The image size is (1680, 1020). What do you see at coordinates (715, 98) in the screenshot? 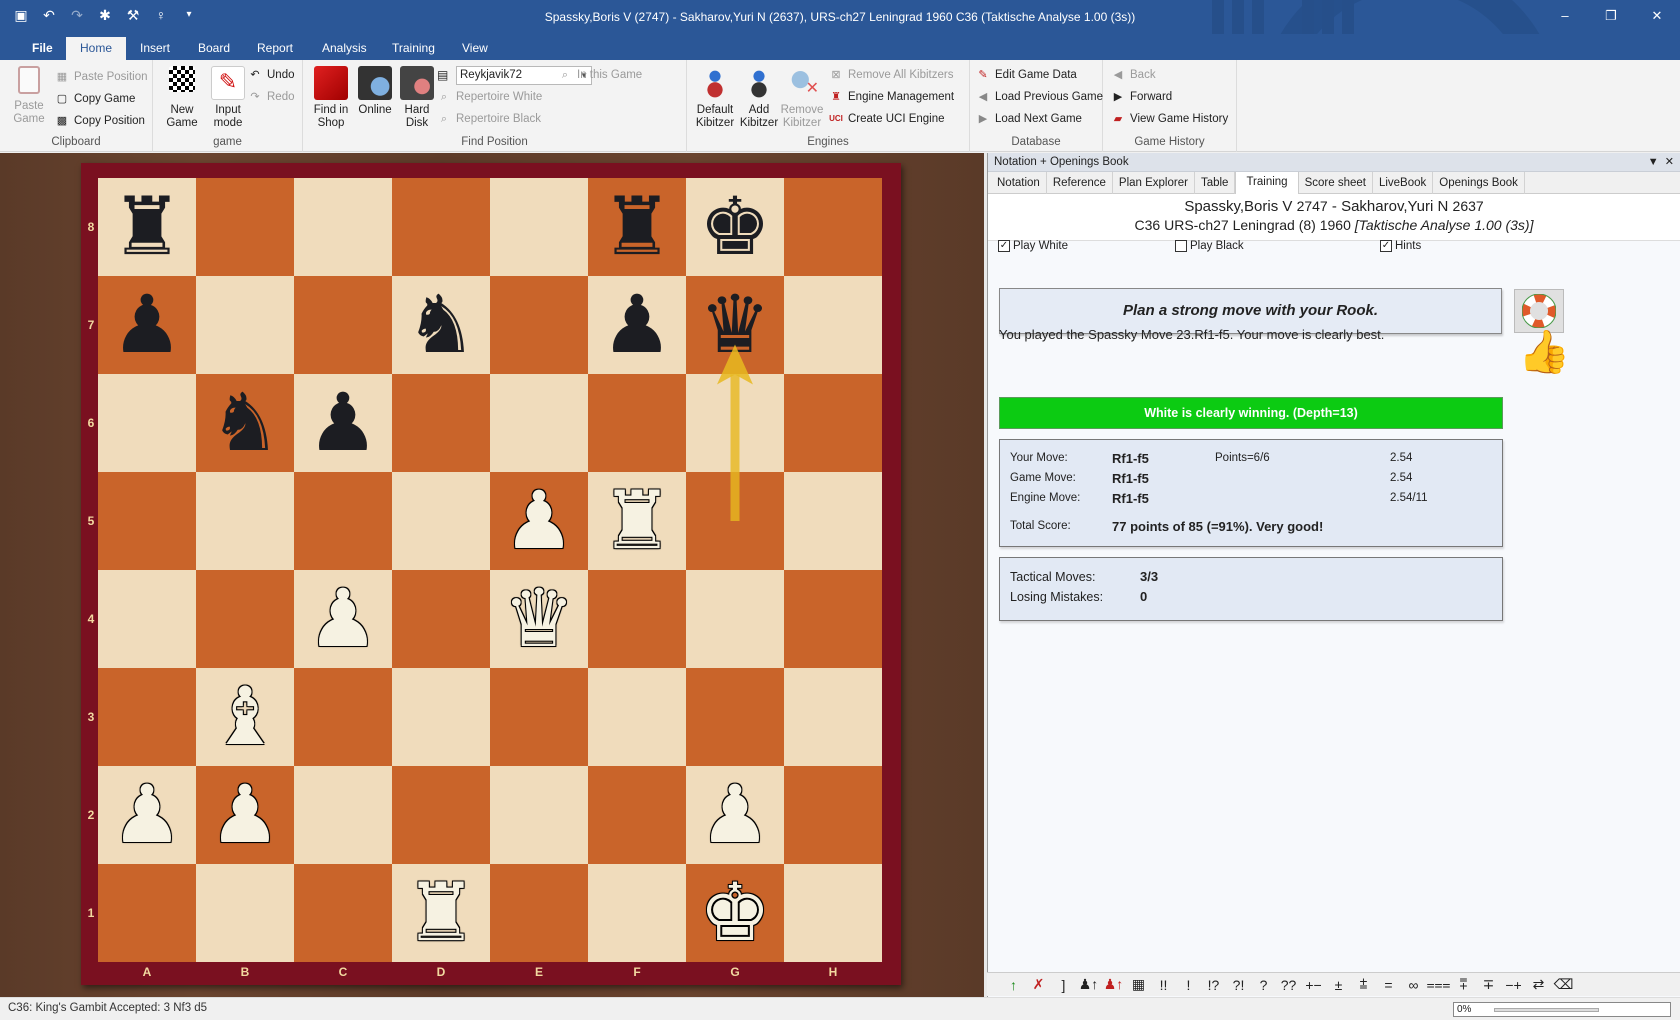
I see `default-kibitzer-button: Default Kibitzer` at bounding box center [715, 98].